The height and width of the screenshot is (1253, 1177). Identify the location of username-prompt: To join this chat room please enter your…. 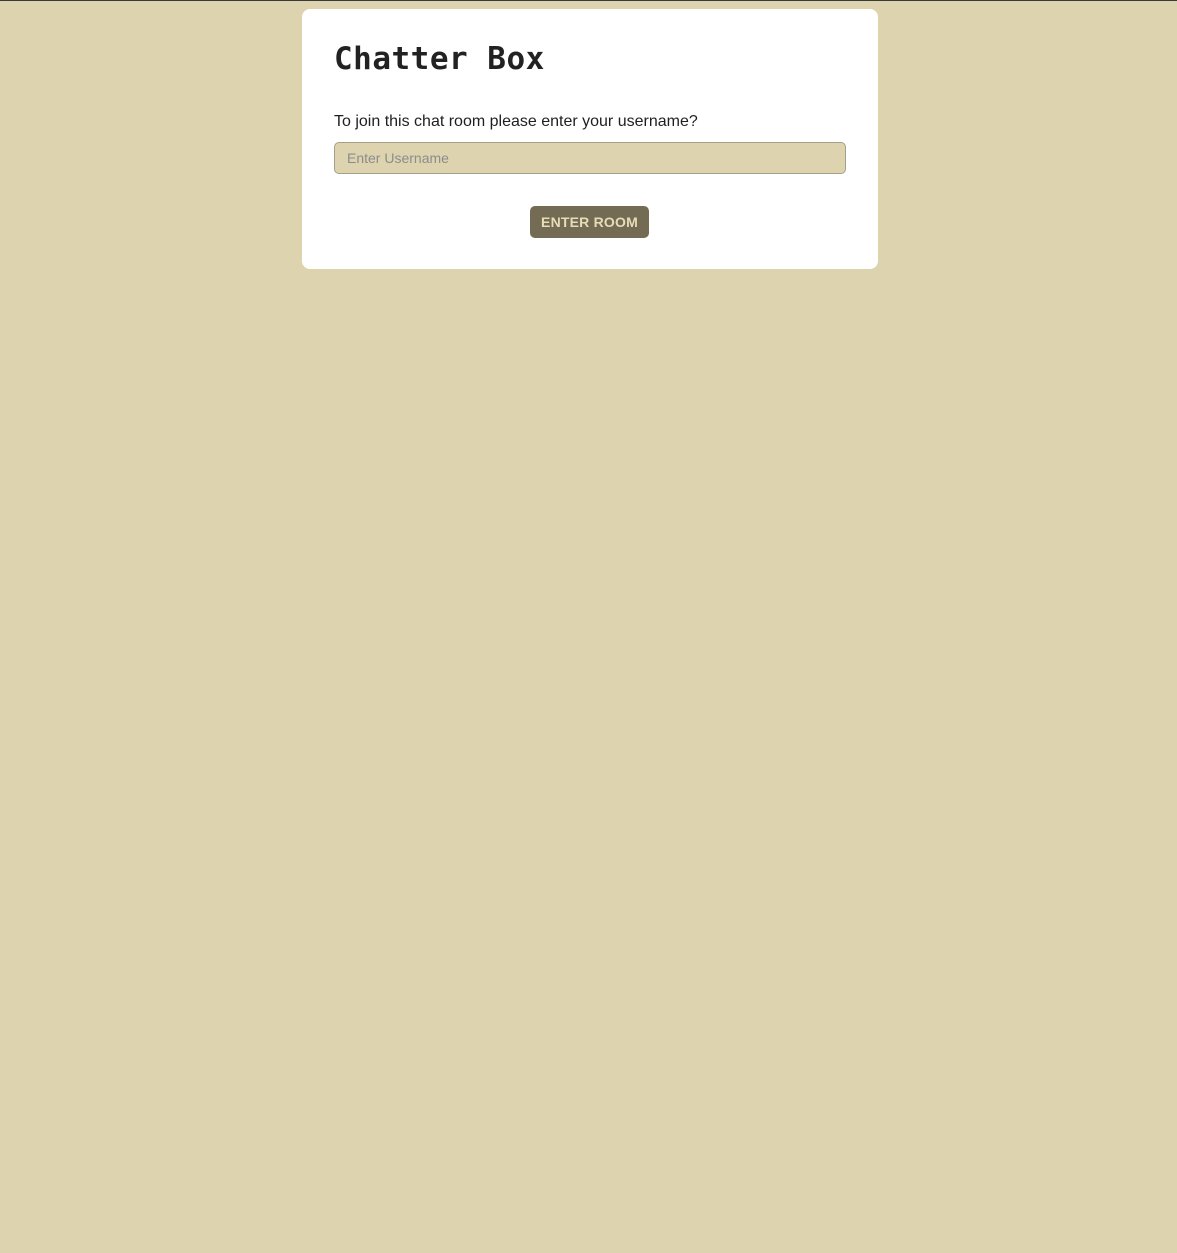
(516, 121).